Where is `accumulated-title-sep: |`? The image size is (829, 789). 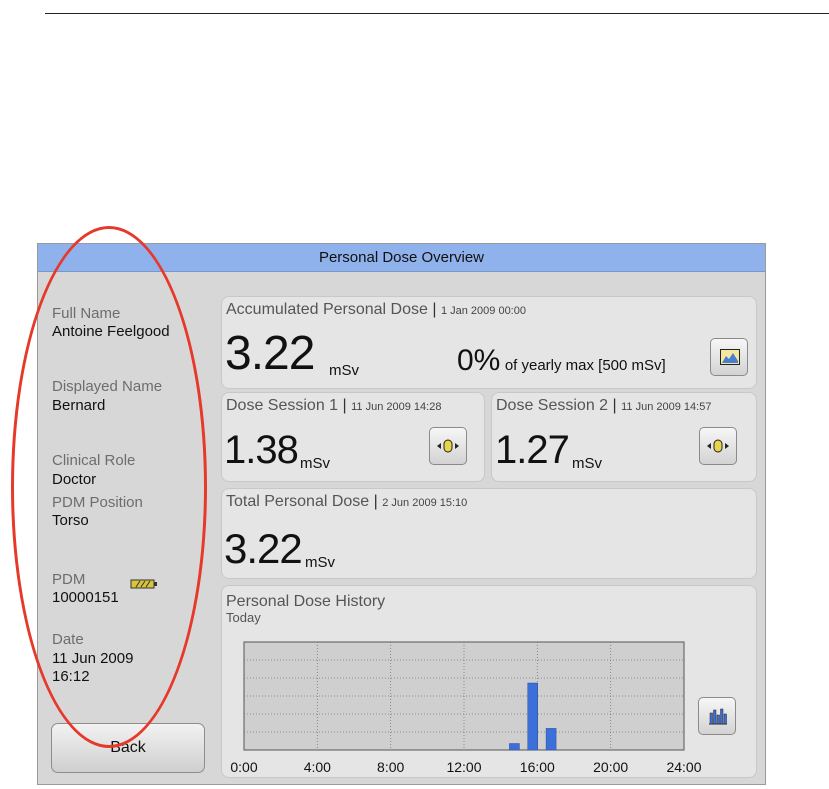 accumulated-title-sep: | is located at coordinates (434, 309).